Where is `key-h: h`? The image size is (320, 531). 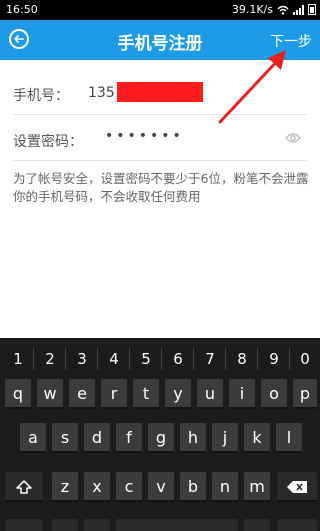 key-h: h is located at coordinates (193, 438).